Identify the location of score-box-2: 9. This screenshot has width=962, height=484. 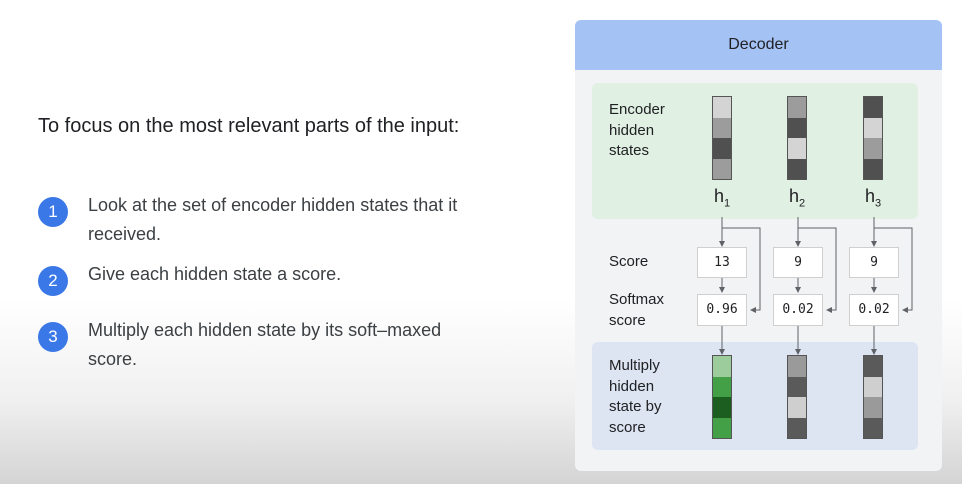
(798, 262).